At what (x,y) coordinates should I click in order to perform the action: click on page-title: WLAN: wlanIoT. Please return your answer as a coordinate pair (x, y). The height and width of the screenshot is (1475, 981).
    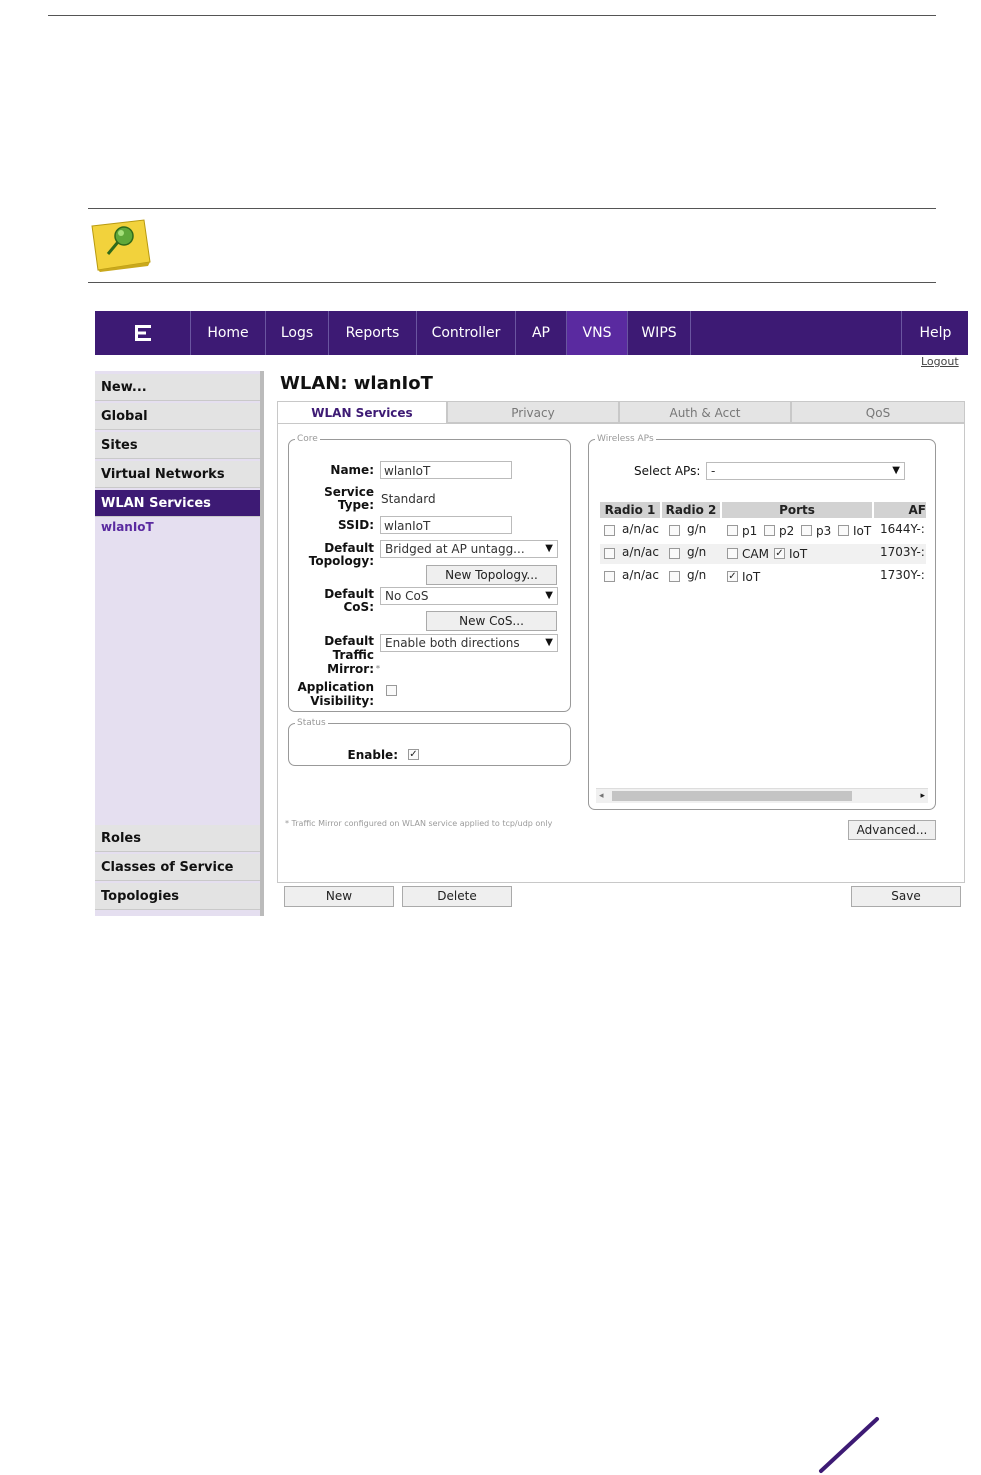
    Looking at the image, I should click on (356, 383).